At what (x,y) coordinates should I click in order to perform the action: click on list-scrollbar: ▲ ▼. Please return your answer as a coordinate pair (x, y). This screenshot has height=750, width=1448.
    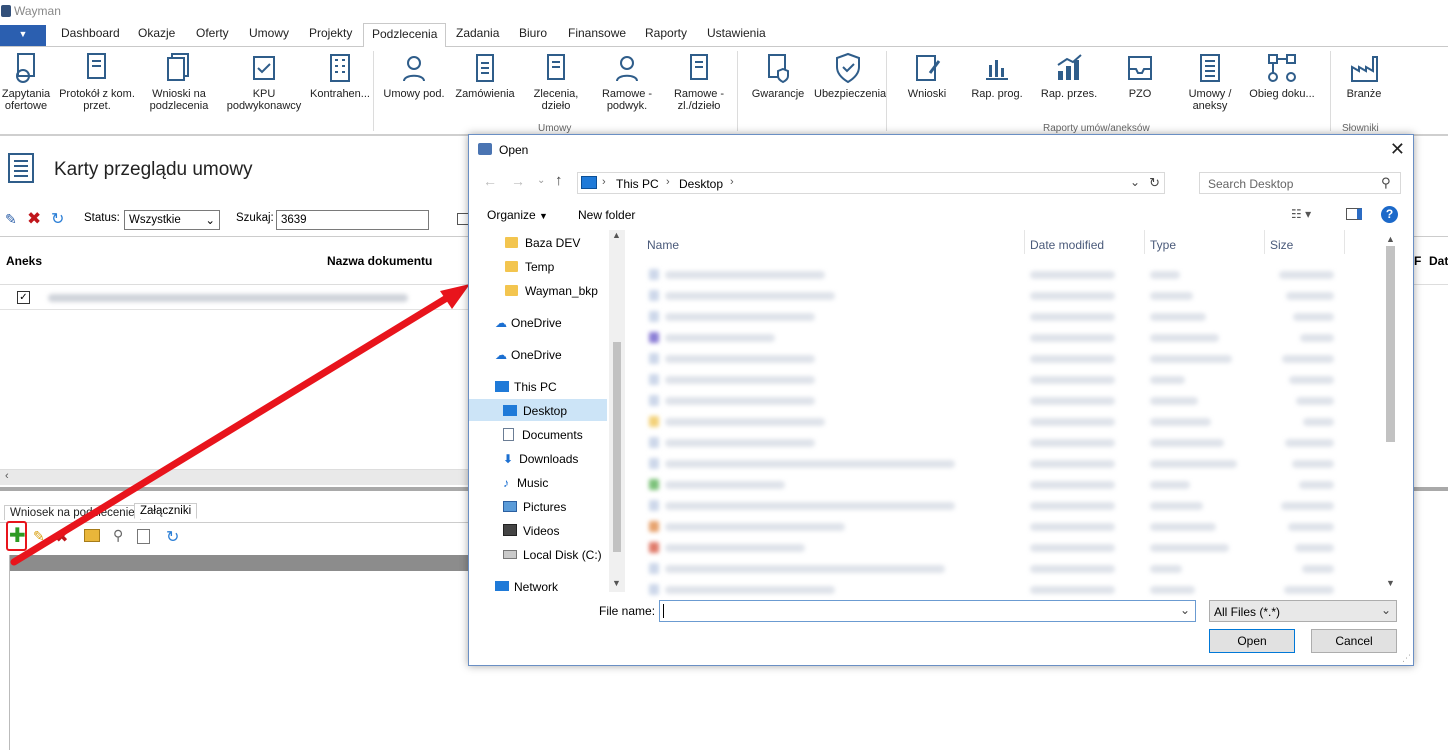
    Looking at the image, I should click on (1391, 411).